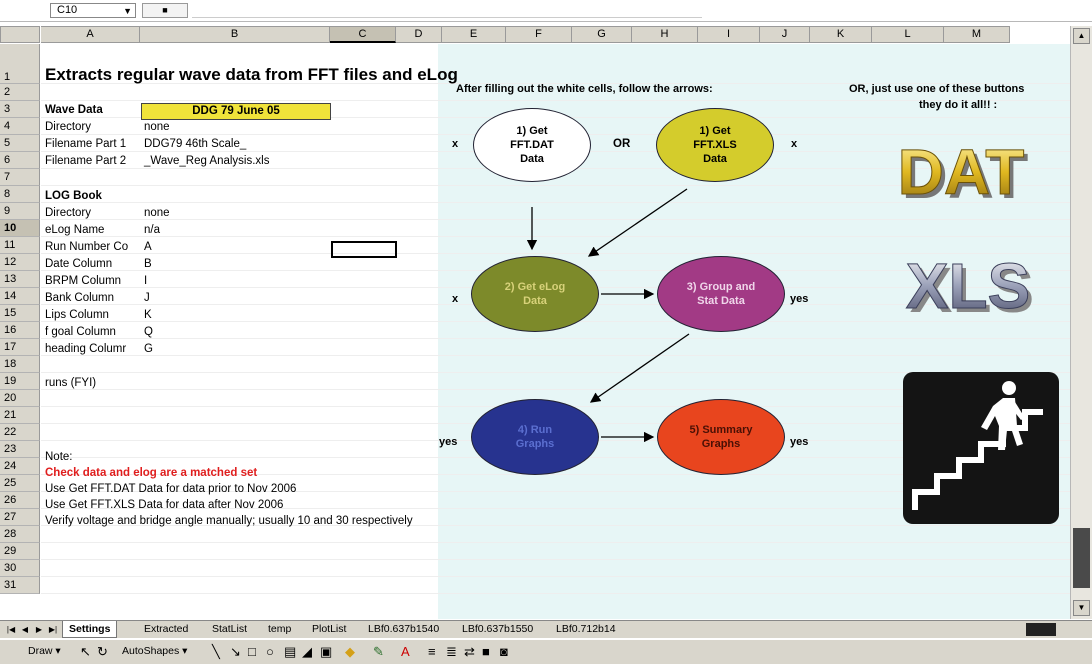 This screenshot has height=664, width=1092. I want to click on flow-node-get-elog: 2) Get eLog Data, so click(535, 294).